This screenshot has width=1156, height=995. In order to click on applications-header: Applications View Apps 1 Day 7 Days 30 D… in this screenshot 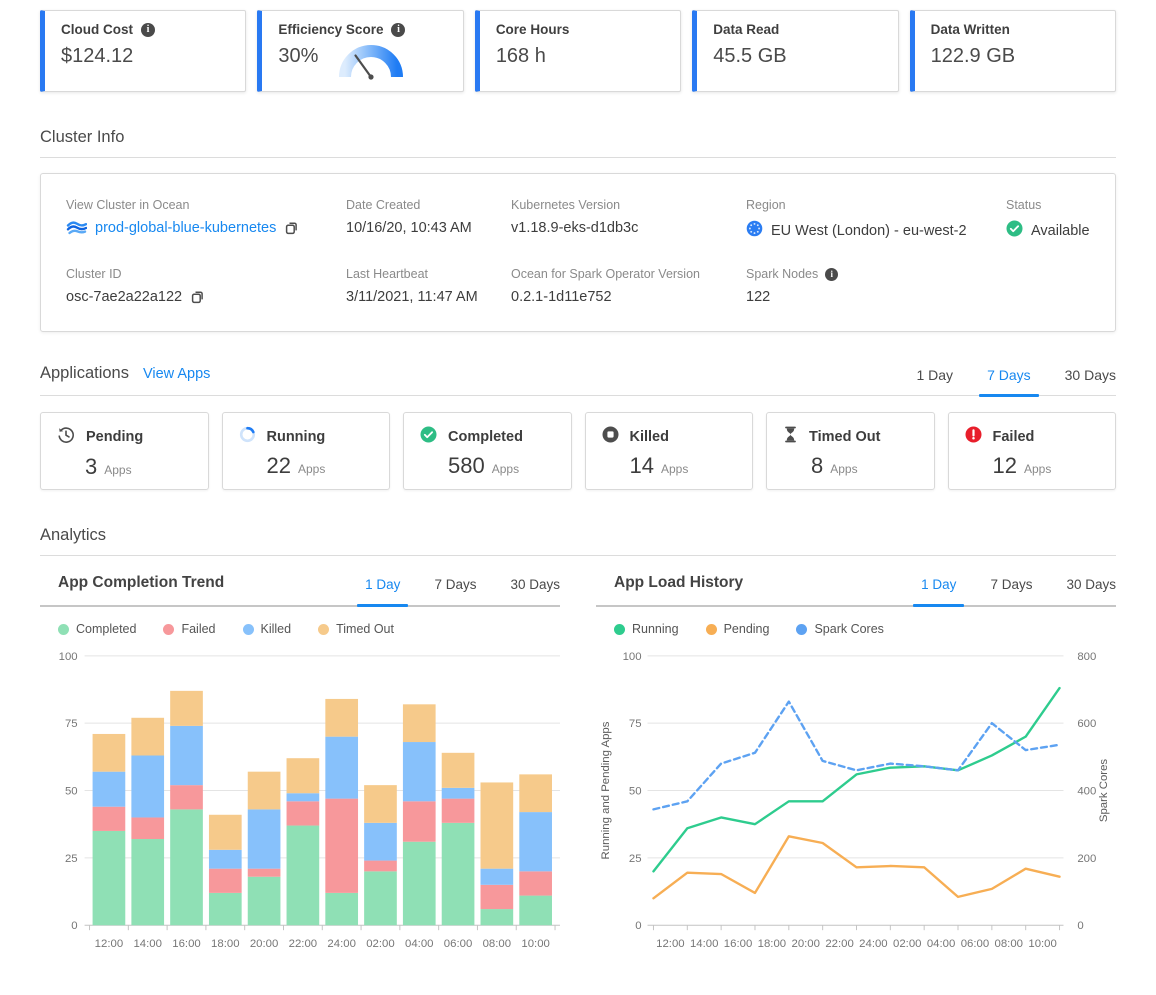, I will do `click(578, 380)`.